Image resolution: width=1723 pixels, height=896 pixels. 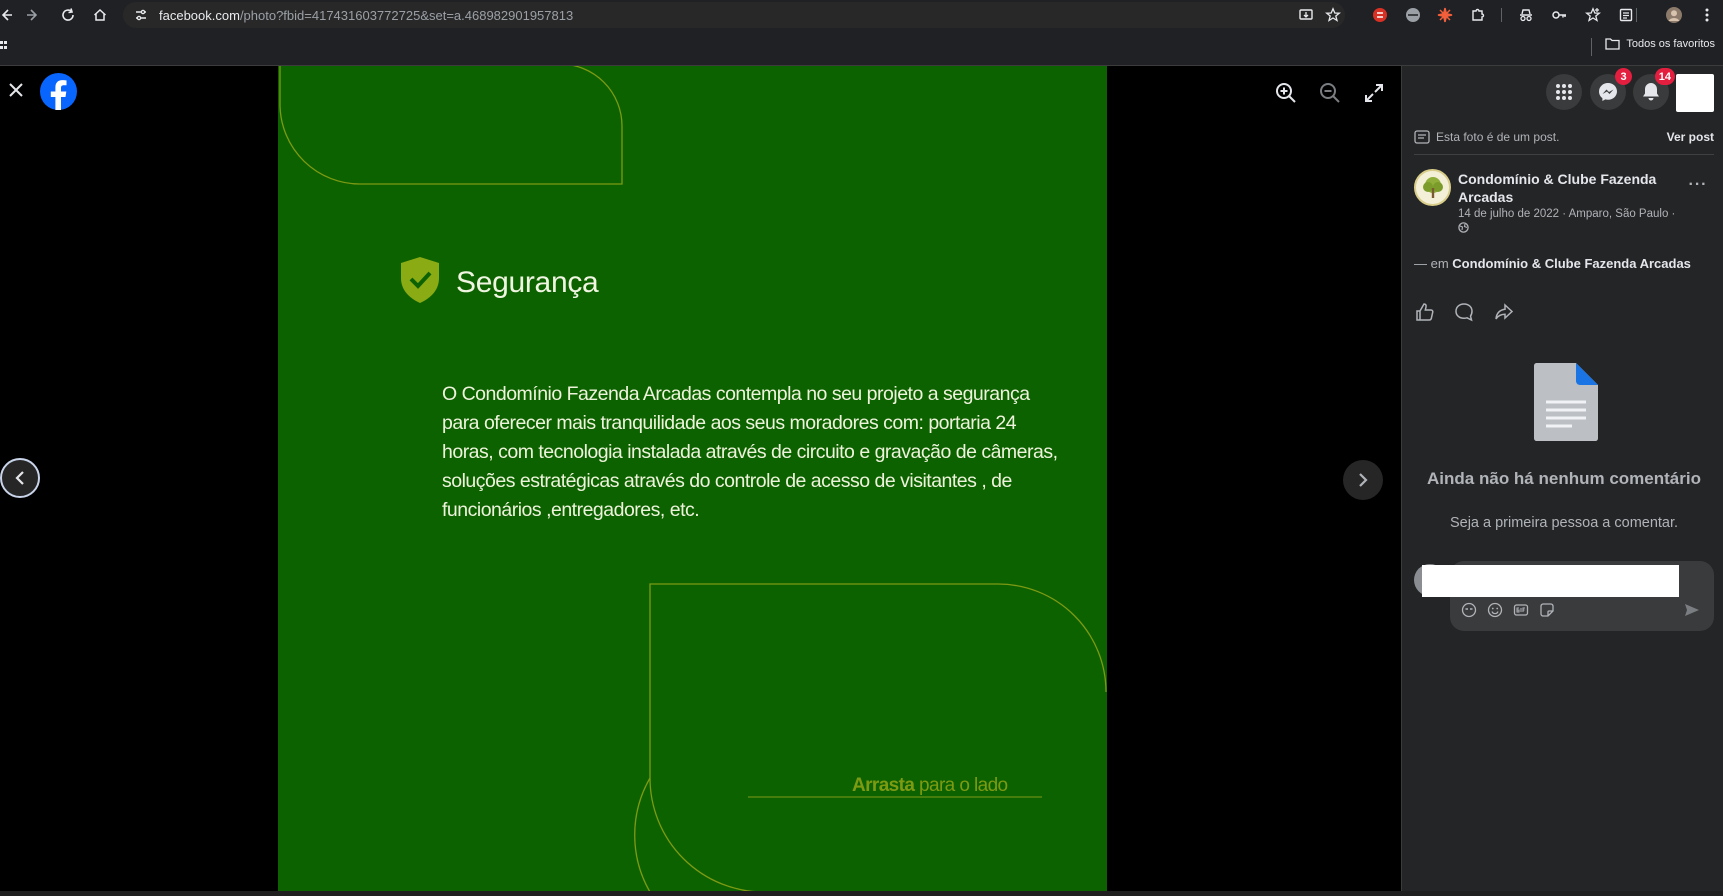 What do you see at coordinates (1559, 15) in the screenshot?
I see `password-key-icon` at bounding box center [1559, 15].